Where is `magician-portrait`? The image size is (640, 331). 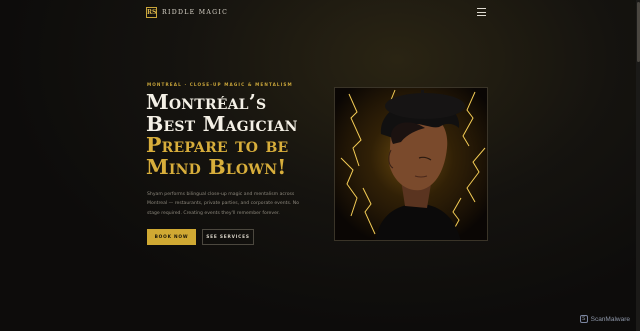 magician-portrait is located at coordinates (411, 164).